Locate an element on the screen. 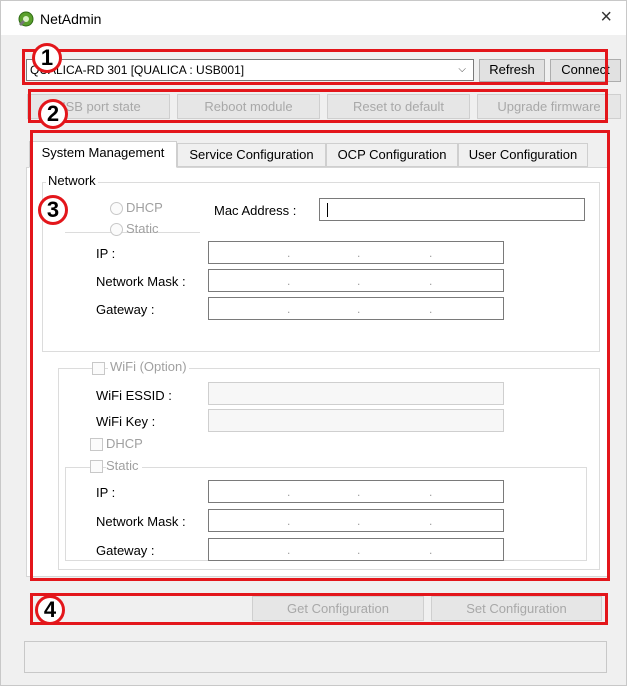 The height and width of the screenshot is (686, 627). mac-address-label: Mac Address : is located at coordinates (255, 210).